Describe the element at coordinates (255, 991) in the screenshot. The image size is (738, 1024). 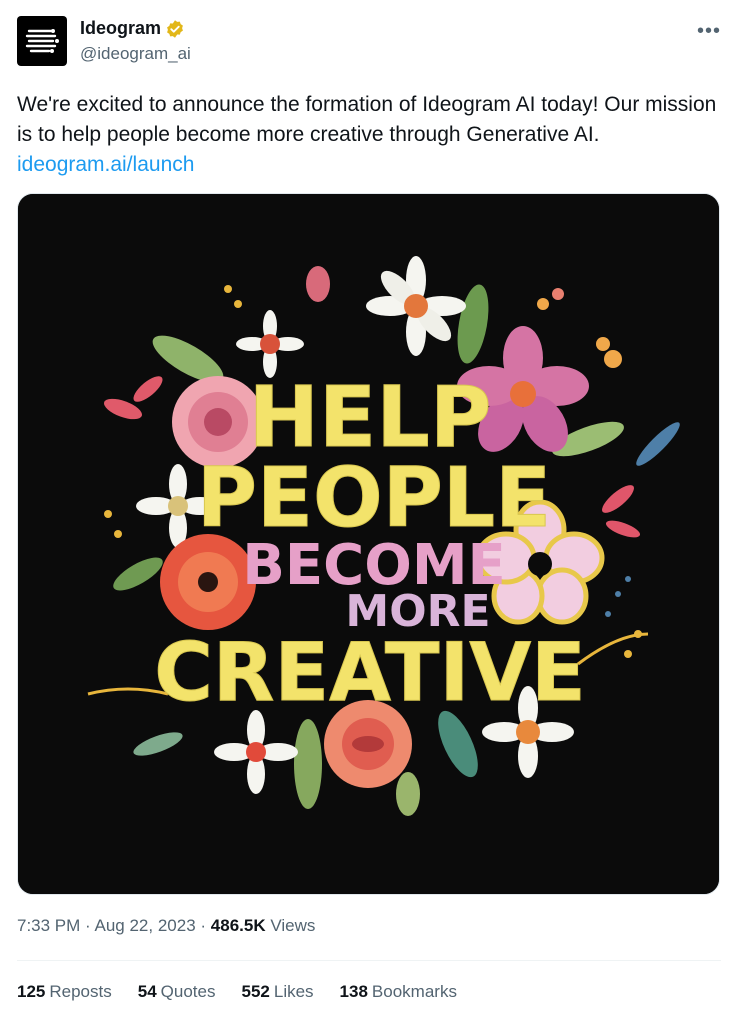
I see `likes-count: 552` at that location.